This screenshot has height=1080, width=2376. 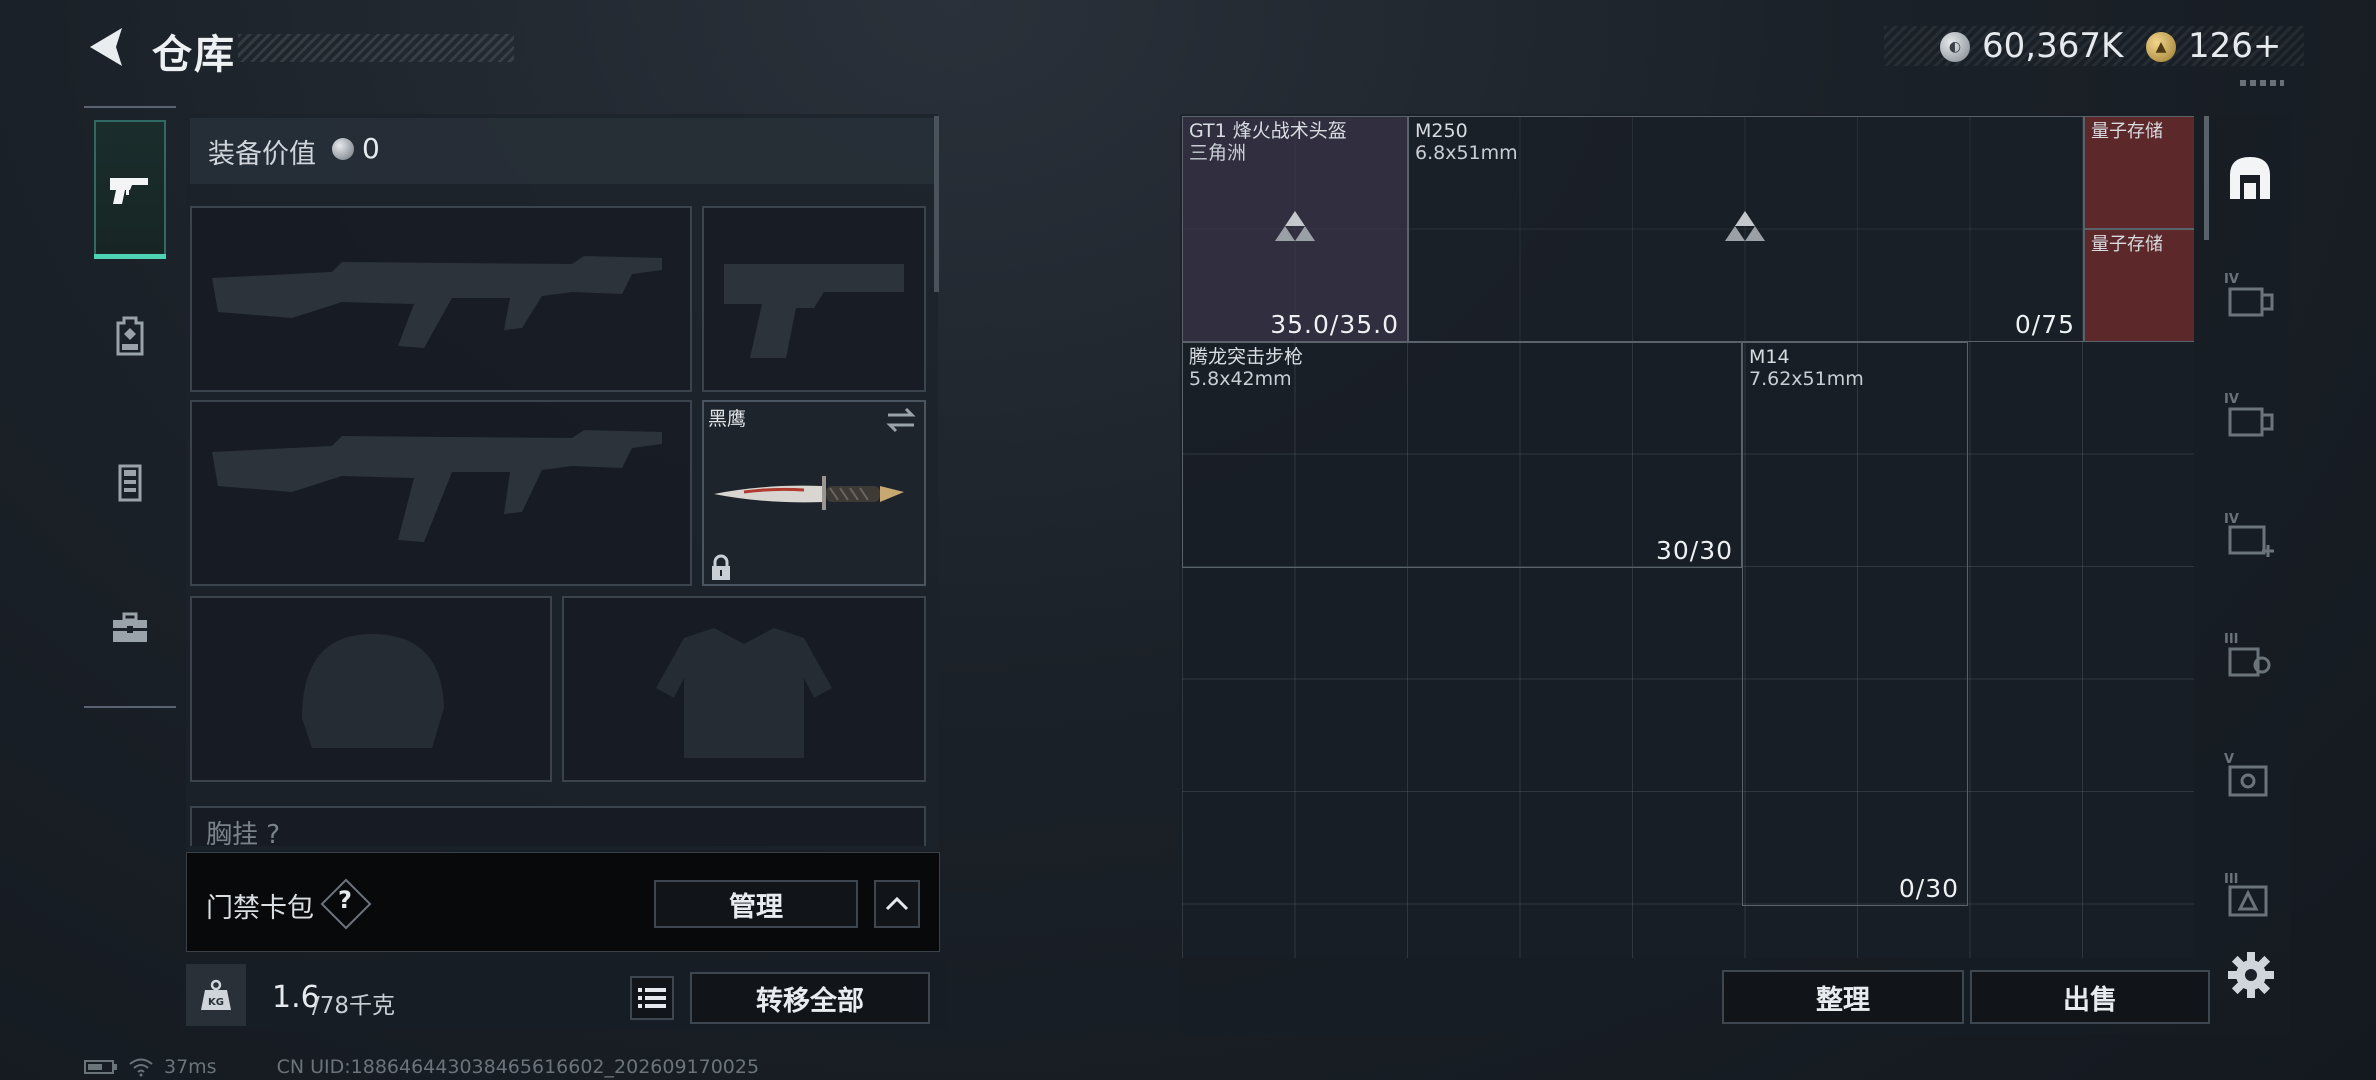 I want to click on item-subtitle: 5.8x42mm, so click(x=1240, y=379).